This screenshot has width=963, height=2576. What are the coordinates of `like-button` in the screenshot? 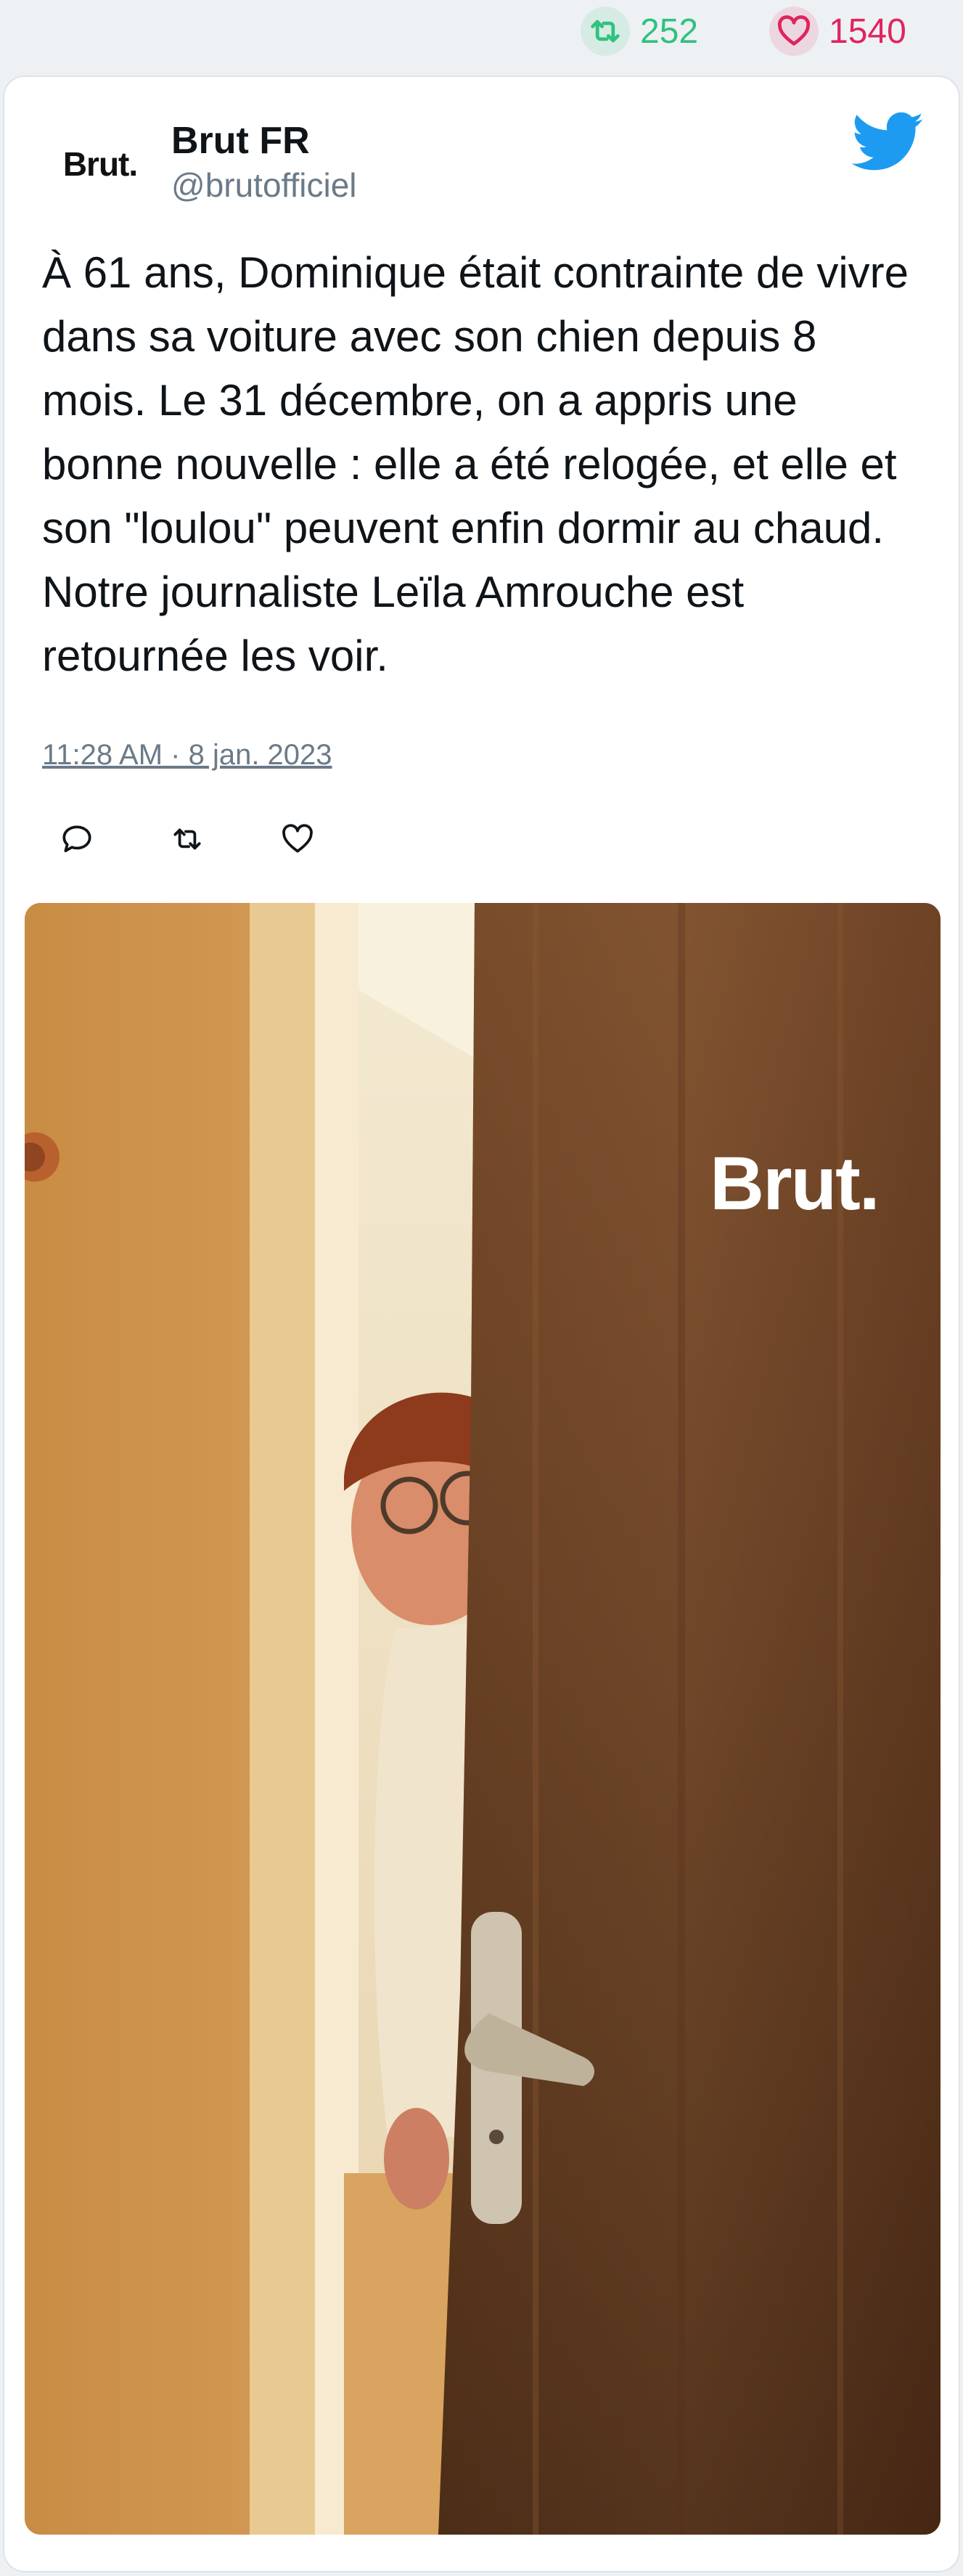 It's located at (297, 839).